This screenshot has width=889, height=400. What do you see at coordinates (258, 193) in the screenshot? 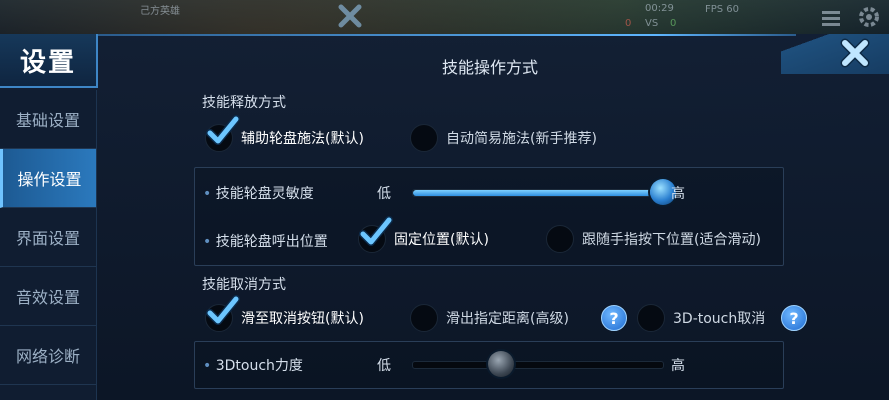
I see `sensitivity-label: 技能轮盘灵敏度` at bounding box center [258, 193].